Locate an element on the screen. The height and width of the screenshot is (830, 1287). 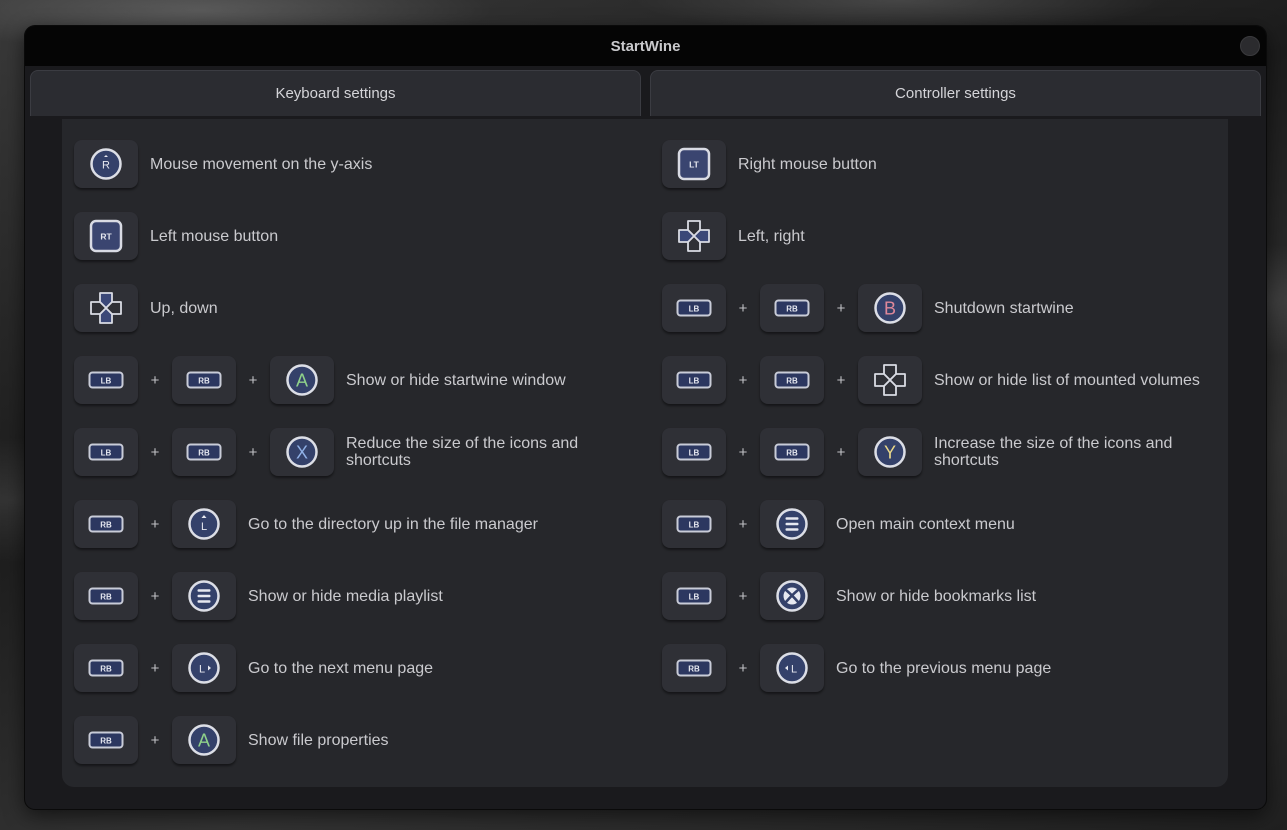
shortcut-row: RB + Show or hide media playlist is located at coordinates (381, 596).